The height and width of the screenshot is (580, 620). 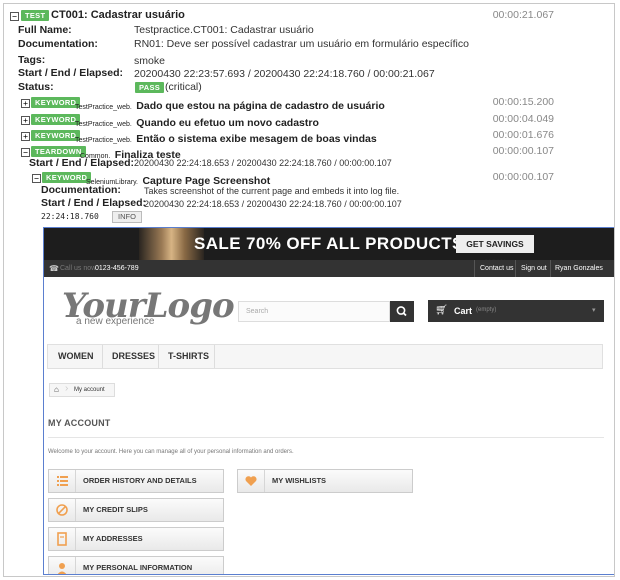 I want to click on menu-item-dresses: DRESSES, so click(x=133, y=356).